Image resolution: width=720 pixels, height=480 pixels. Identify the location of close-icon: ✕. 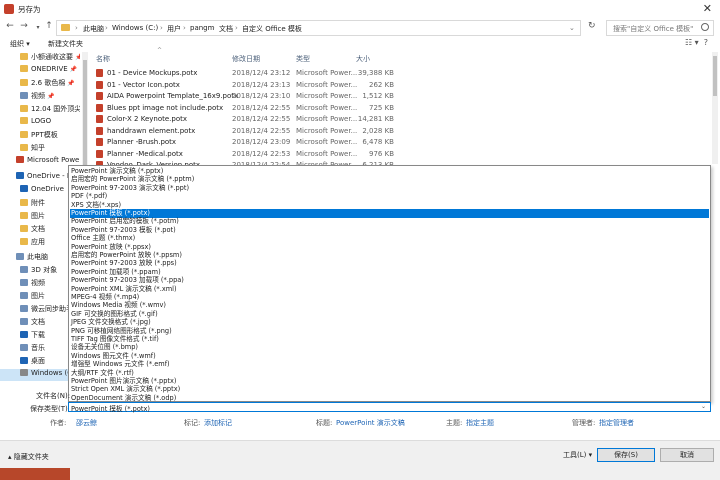
(707, 8).